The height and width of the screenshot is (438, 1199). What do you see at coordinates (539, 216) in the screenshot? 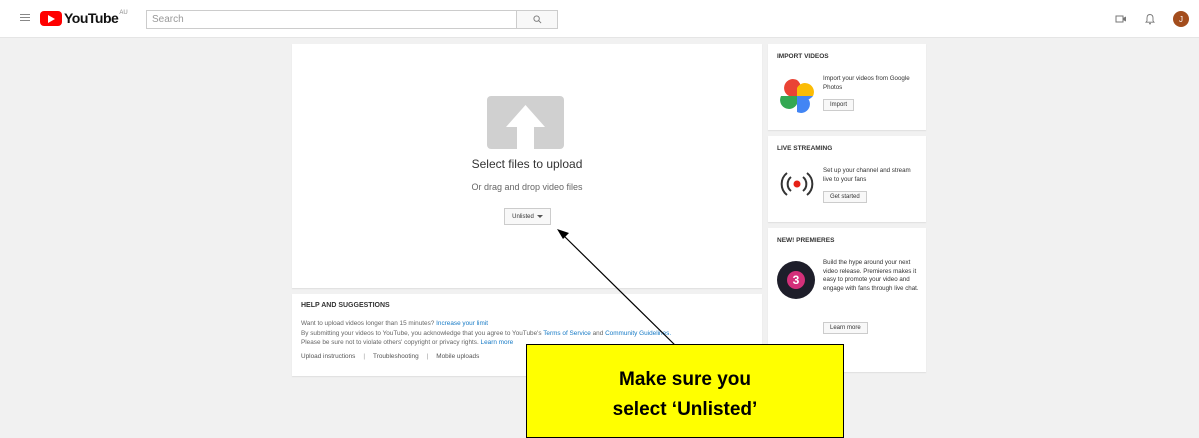
I see `caret-down-icon` at bounding box center [539, 216].